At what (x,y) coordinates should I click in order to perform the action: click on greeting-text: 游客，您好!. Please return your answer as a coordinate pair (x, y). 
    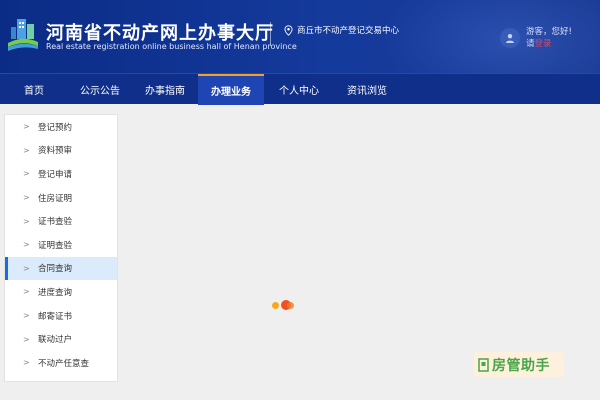
    Looking at the image, I should click on (549, 32).